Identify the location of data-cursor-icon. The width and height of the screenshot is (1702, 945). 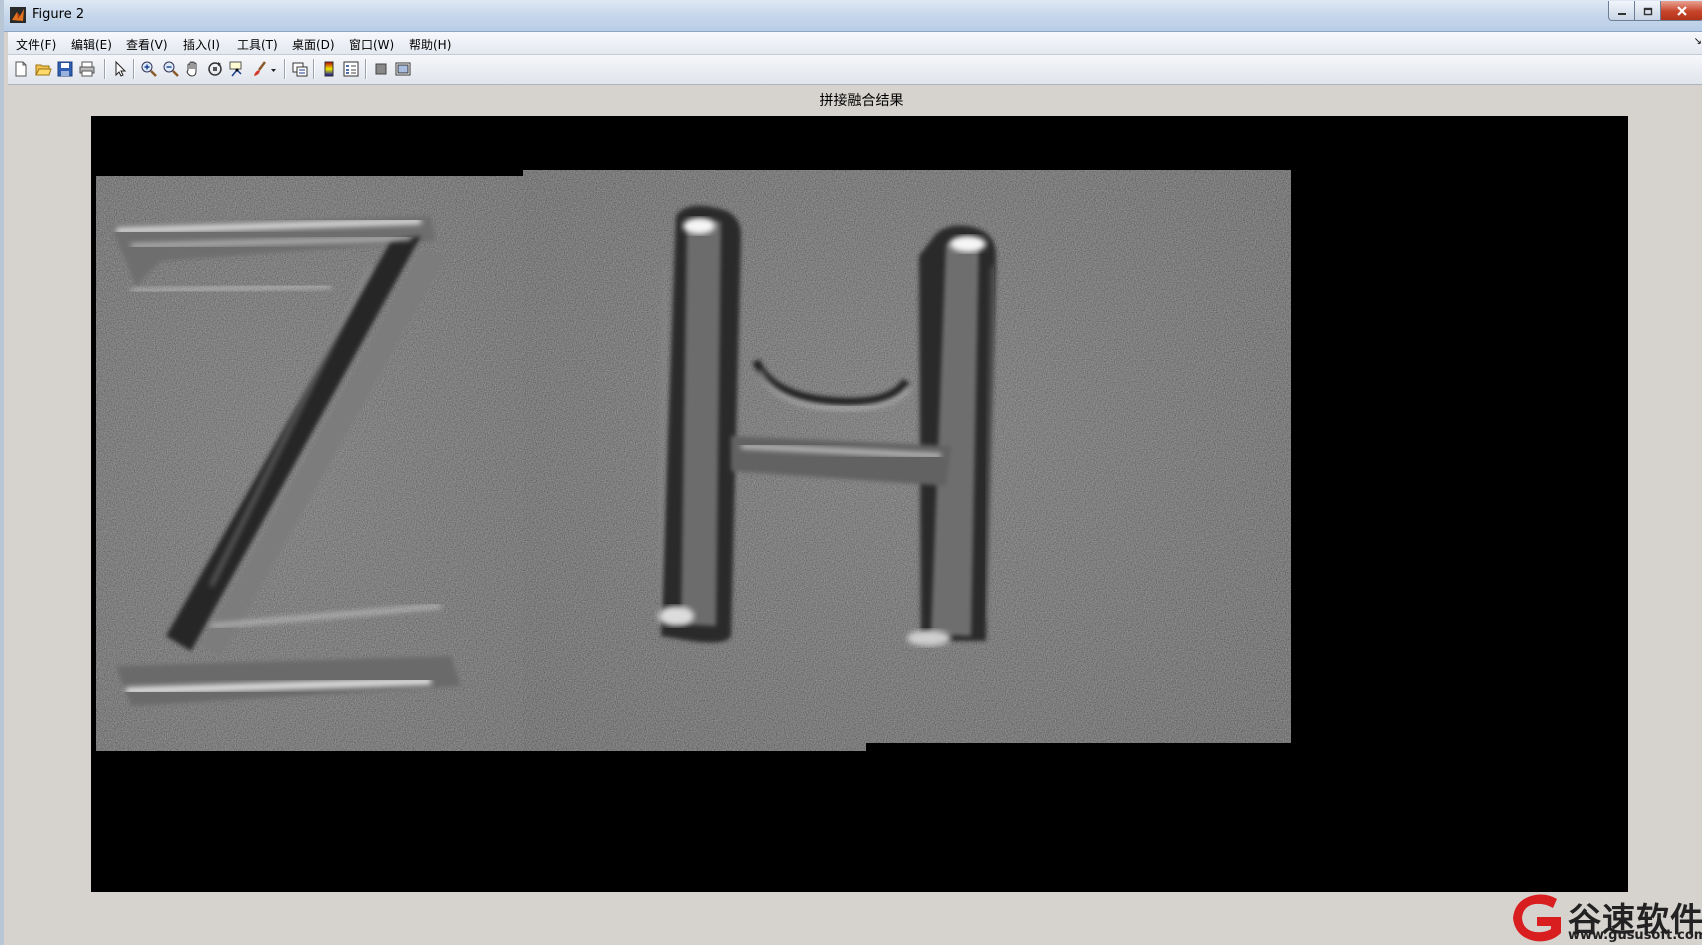
(237, 69).